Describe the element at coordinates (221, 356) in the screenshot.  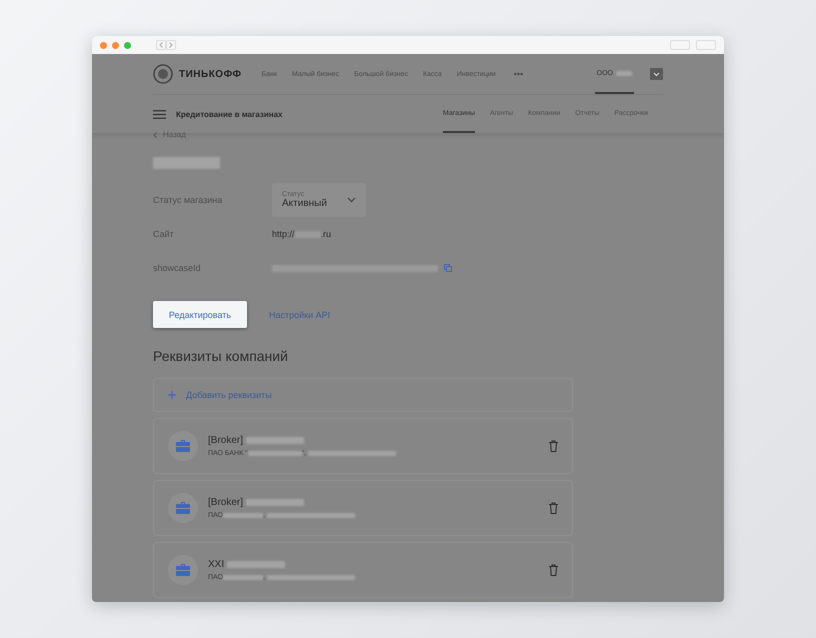
I see `section-heading: Реквизиты компаний` at that location.